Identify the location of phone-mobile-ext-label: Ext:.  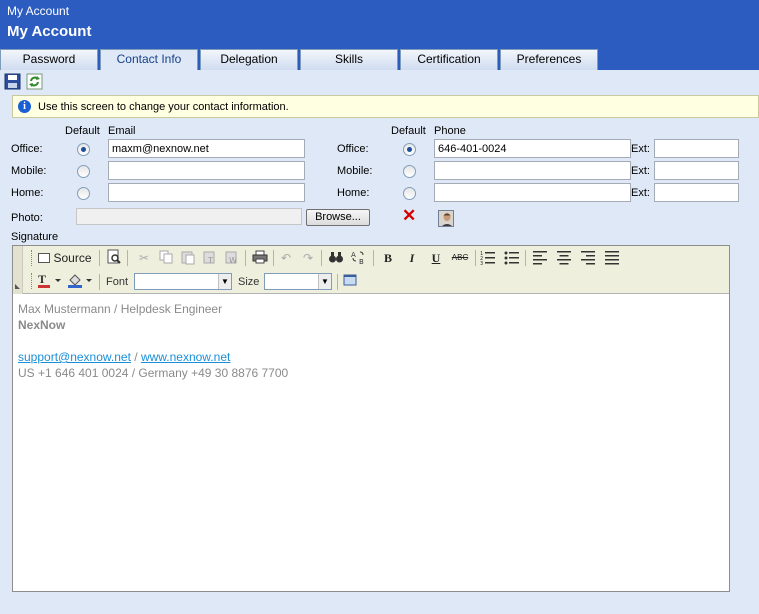
(640, 171).